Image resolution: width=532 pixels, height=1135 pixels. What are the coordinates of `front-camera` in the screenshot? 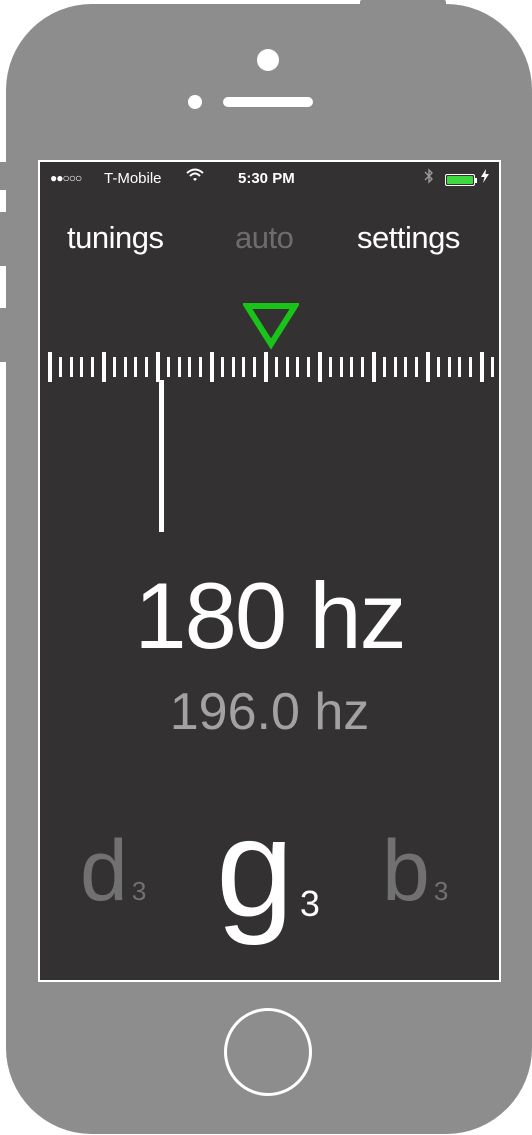 It's located at (268, 60).